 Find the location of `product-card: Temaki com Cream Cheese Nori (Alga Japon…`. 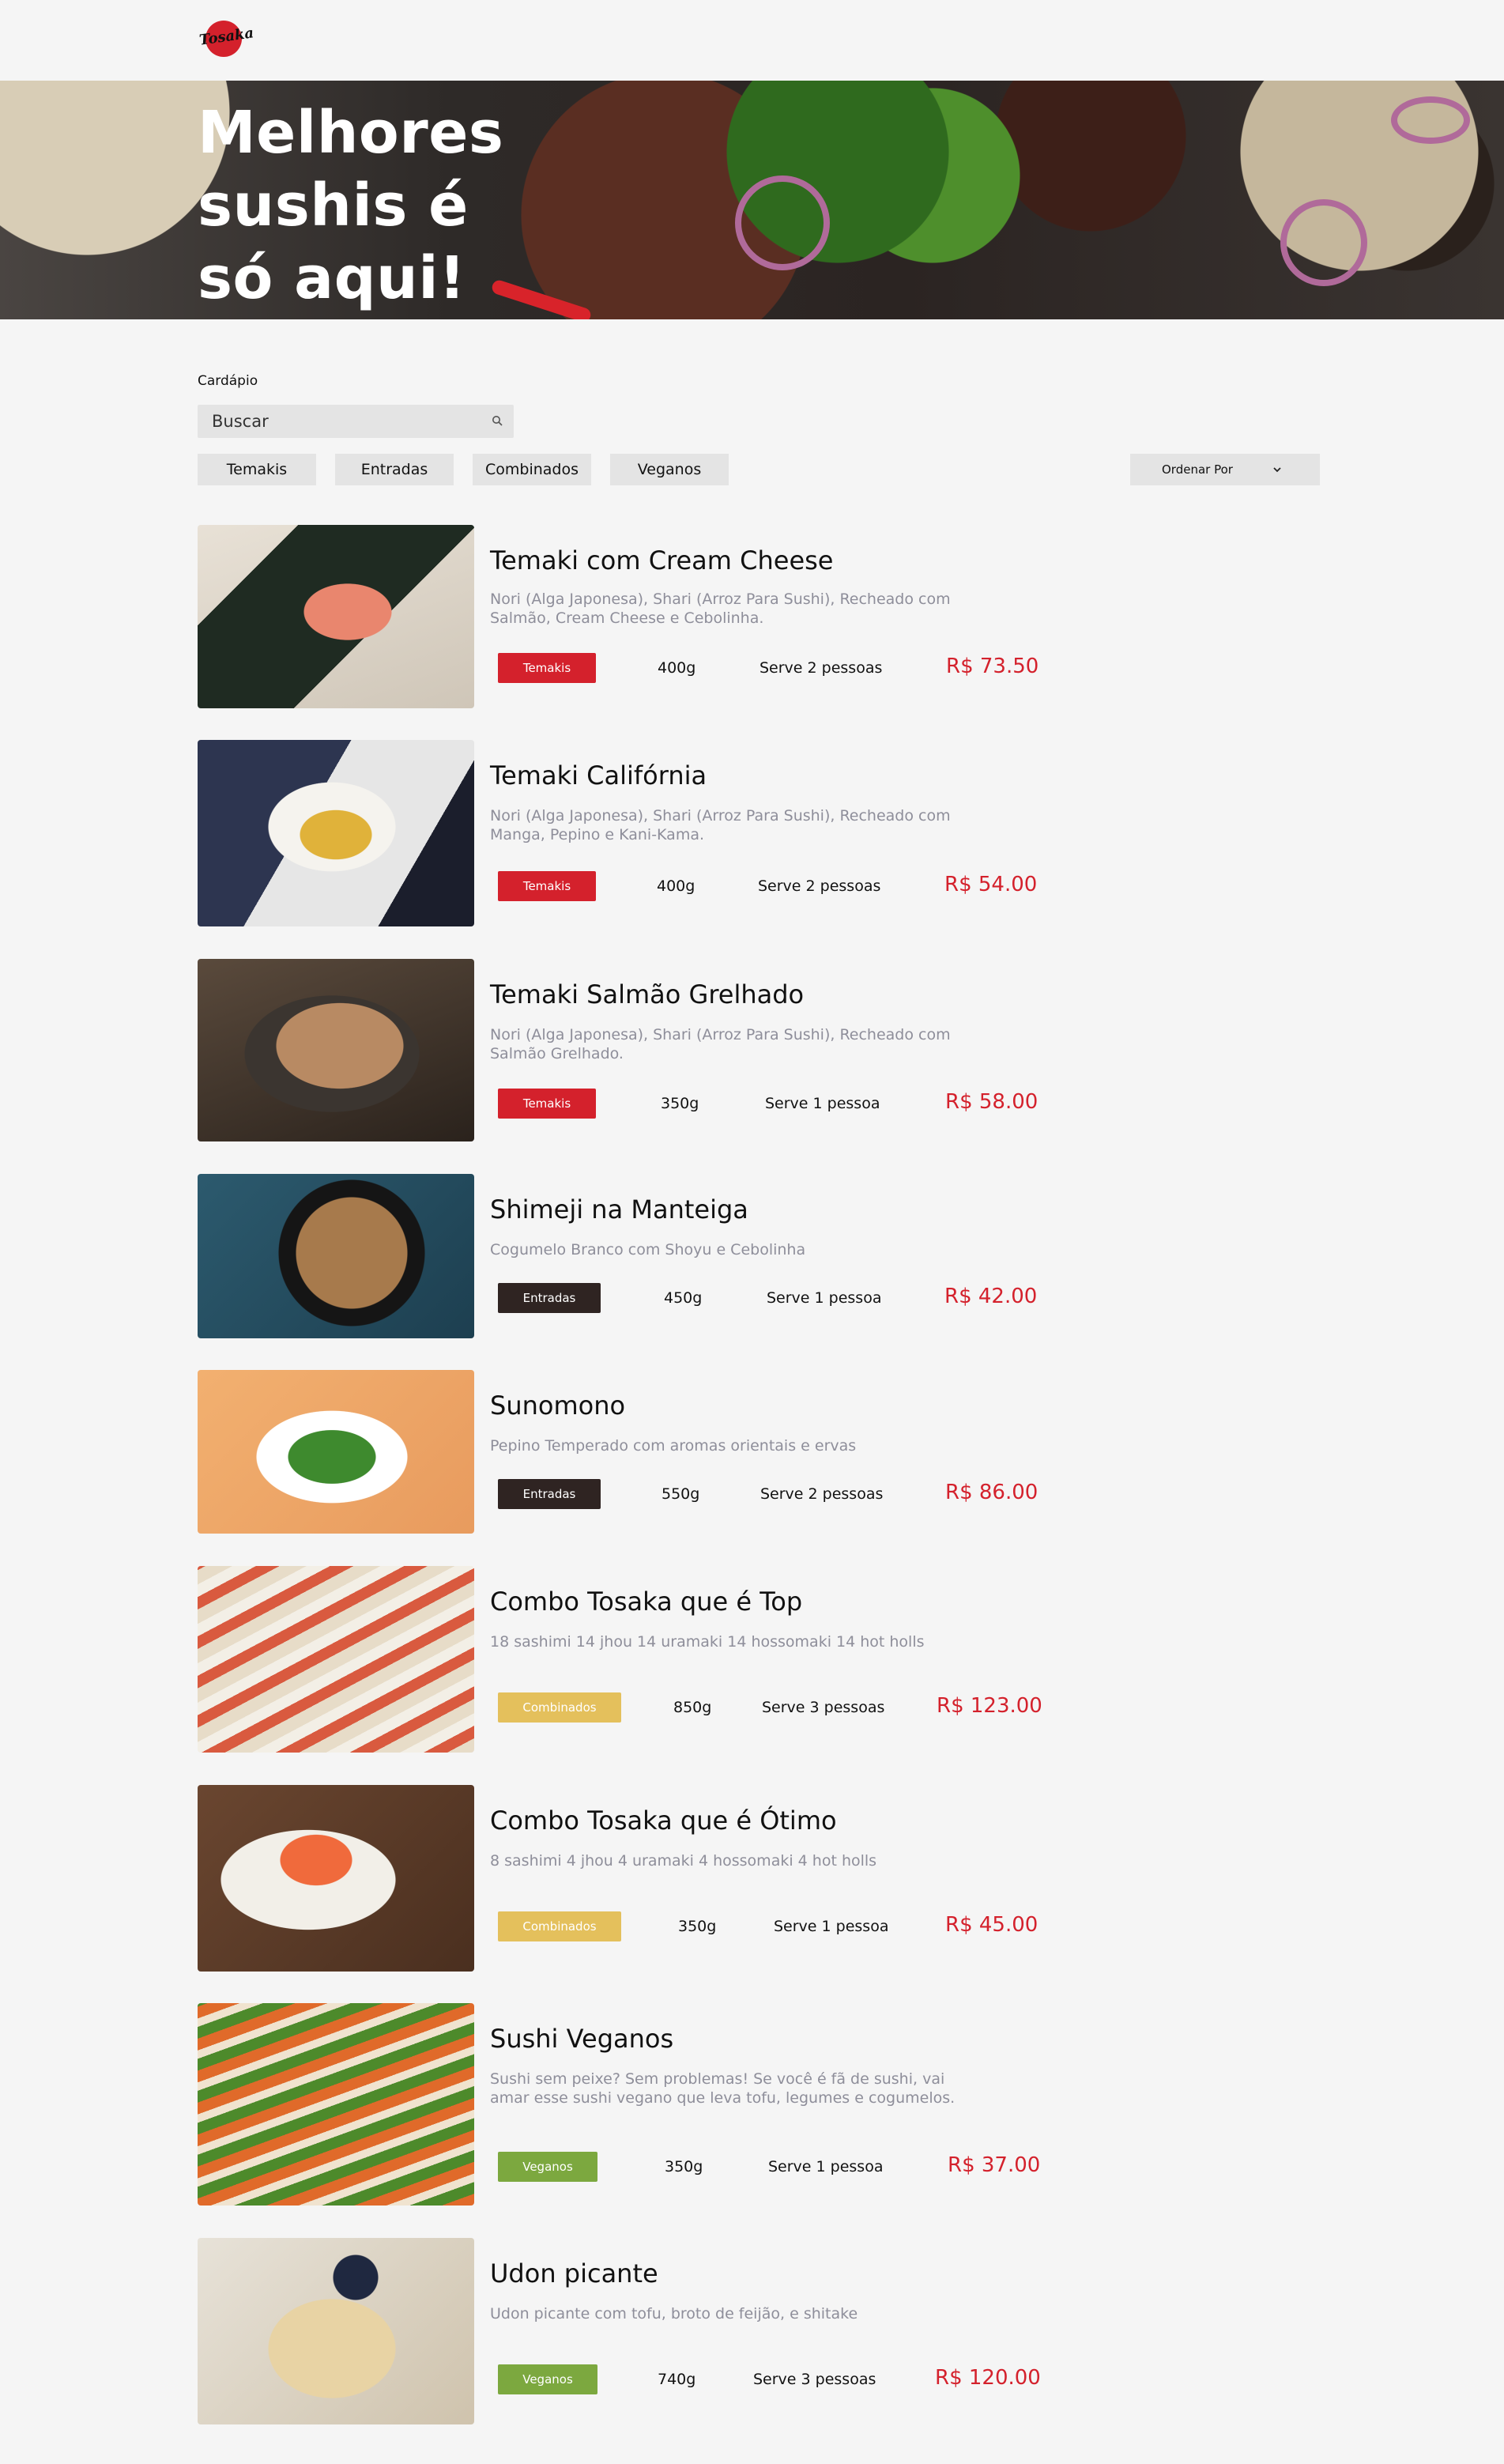

product-card: Temaki com Cream Cheese Nori (Alga Japon… is located at coordinates (632, 617).